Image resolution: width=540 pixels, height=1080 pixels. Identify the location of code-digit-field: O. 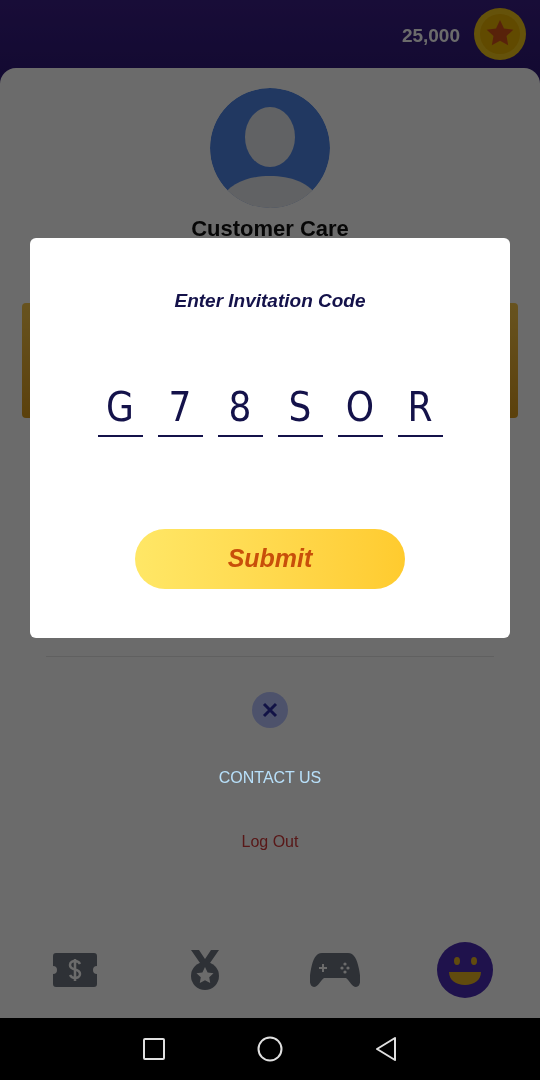
(360, 409).